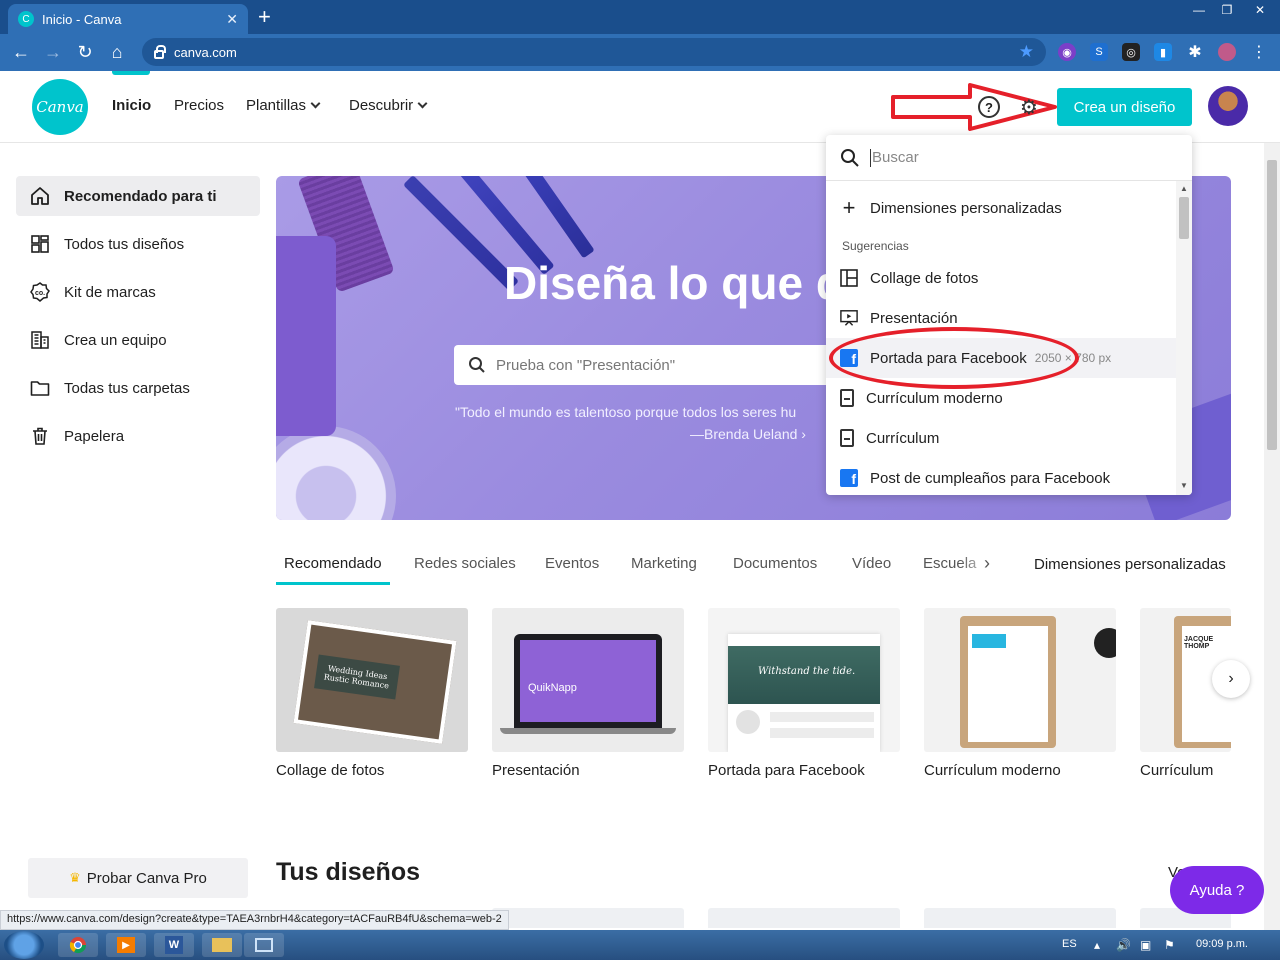 The image size is (1280, 960). I want to click on dropdown-custom-label: Dimensiones personalizadas, so click(966, 208).